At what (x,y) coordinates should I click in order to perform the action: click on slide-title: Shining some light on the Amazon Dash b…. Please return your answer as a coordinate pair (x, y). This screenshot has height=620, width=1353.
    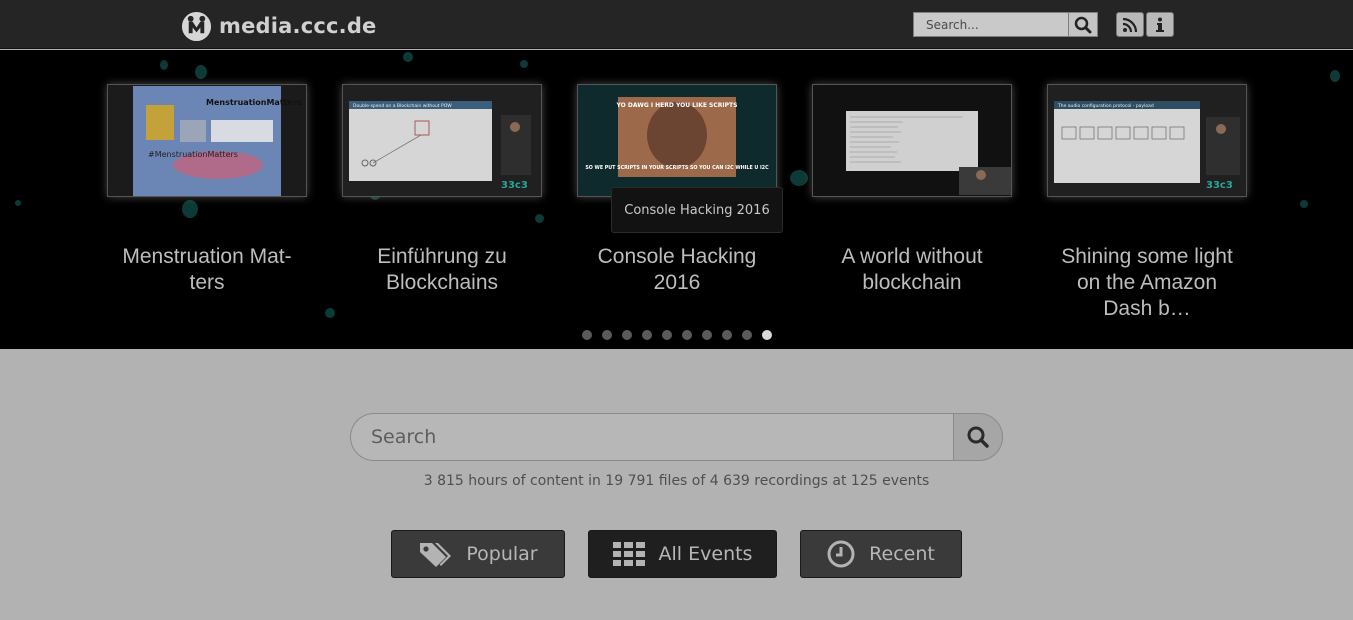
    Looking at the image, I should click on (1147, 283).